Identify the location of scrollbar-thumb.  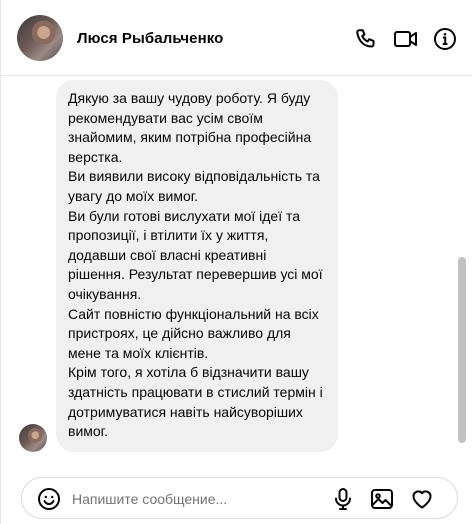
(462, 350).